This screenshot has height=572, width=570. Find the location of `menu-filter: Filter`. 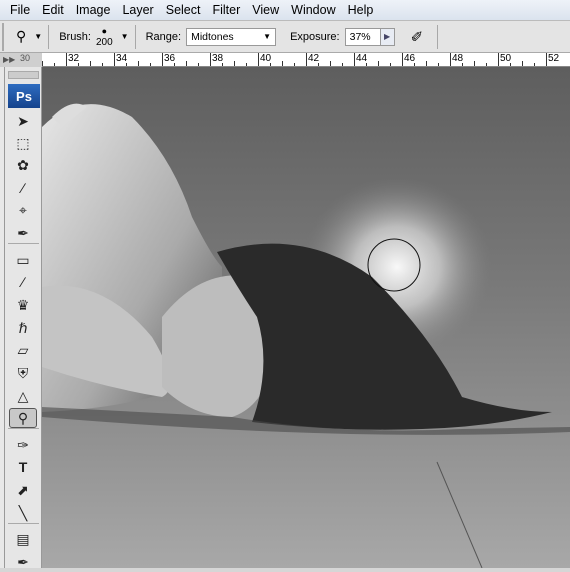

menu-filter: Filter is located at coordinates (226, 10).